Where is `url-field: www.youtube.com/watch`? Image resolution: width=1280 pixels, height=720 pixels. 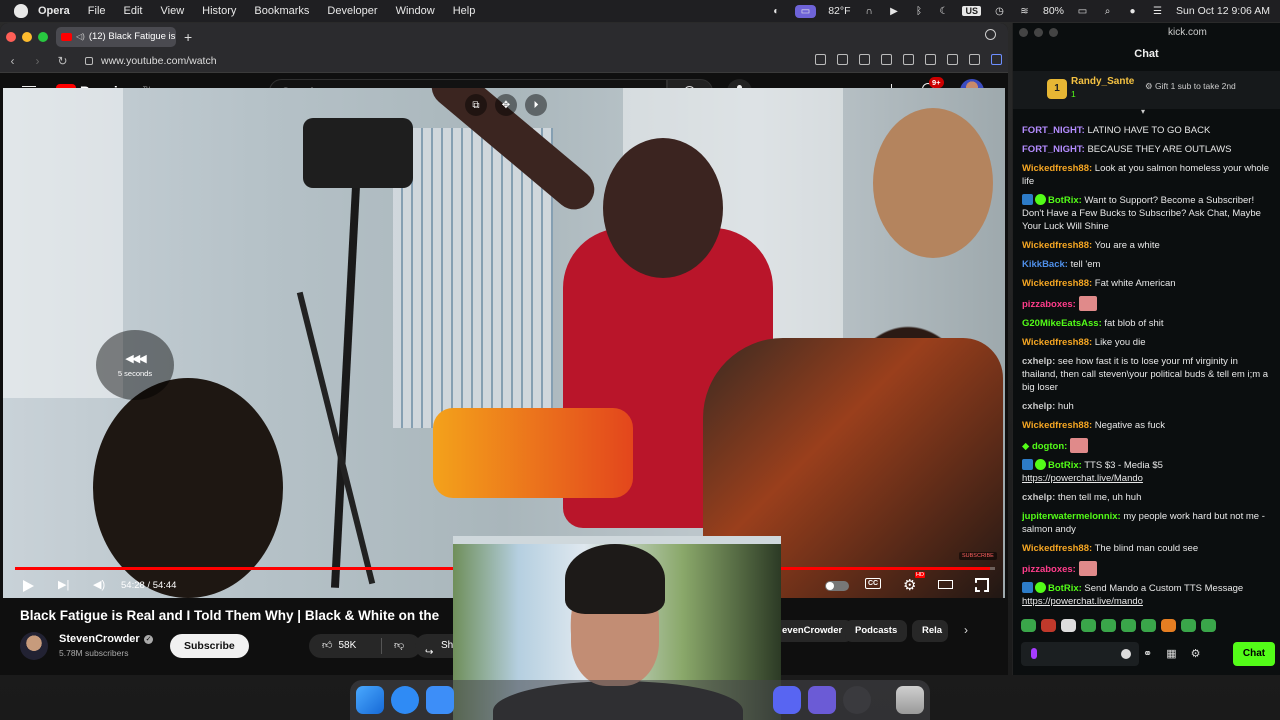 url-field: www.youtube.com/watch is located at coordinates (159, 61).